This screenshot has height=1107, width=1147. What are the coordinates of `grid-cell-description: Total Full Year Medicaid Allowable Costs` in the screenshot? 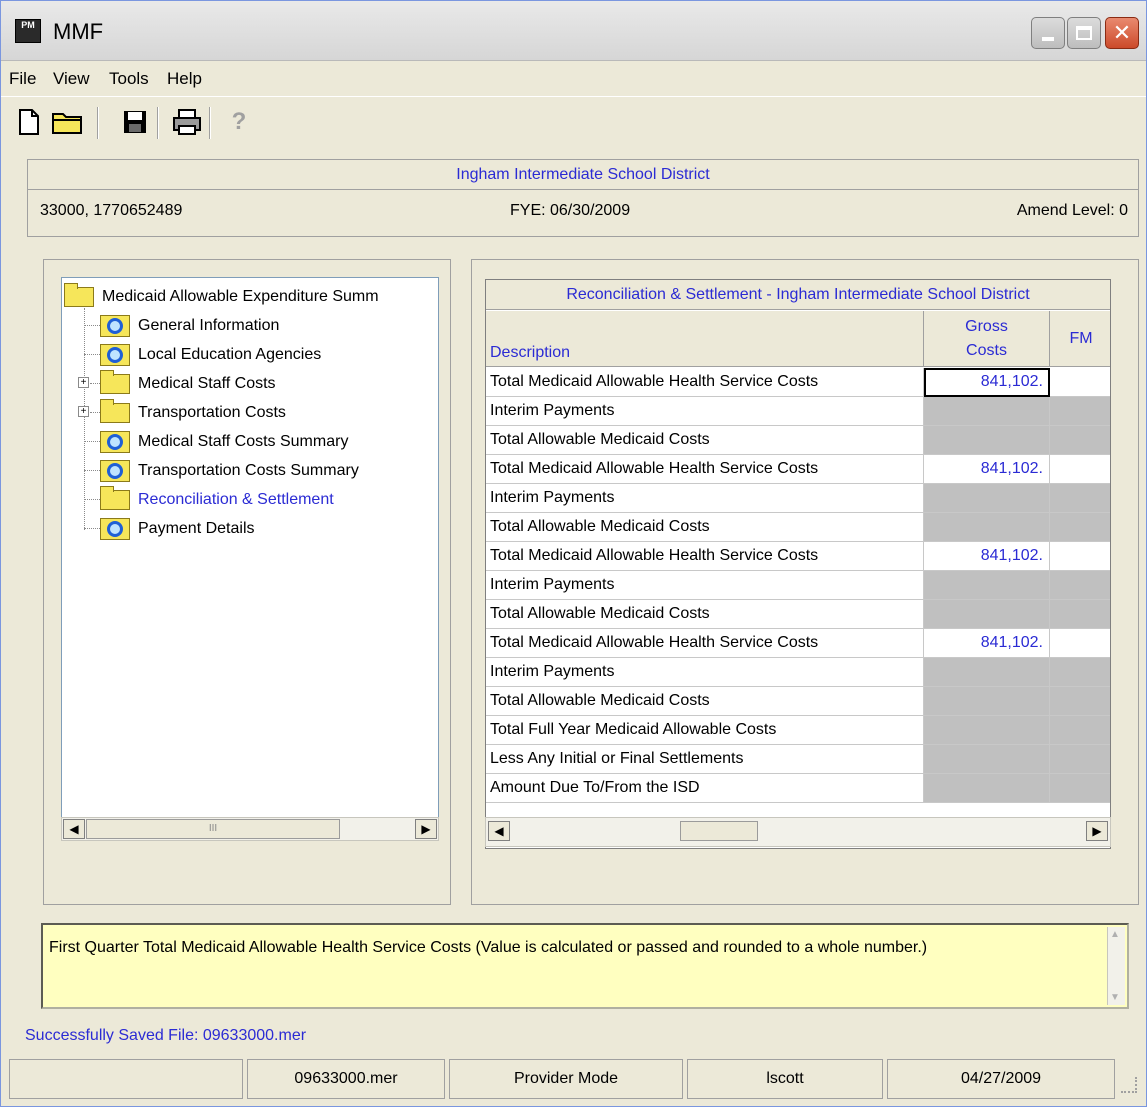 It's located at (705, 730).